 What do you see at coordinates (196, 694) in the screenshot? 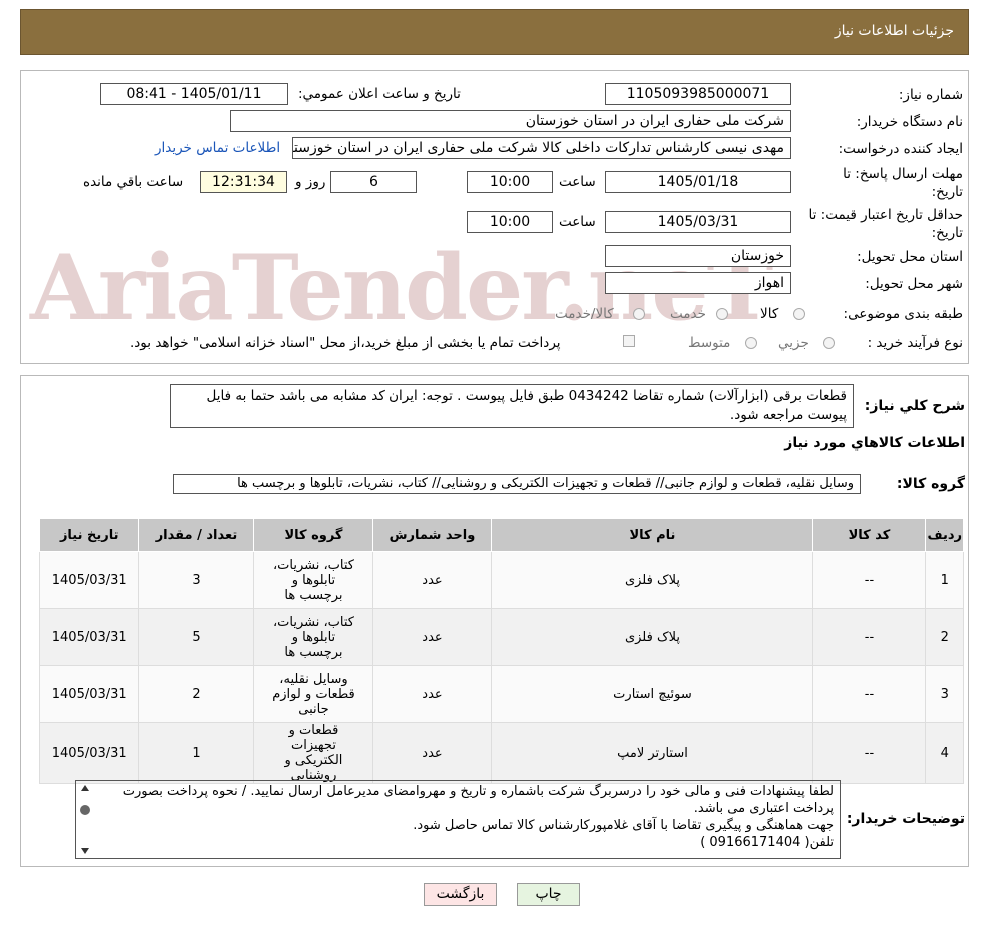
I see `cell-quantity: 2` at bounding box center [196, 694].